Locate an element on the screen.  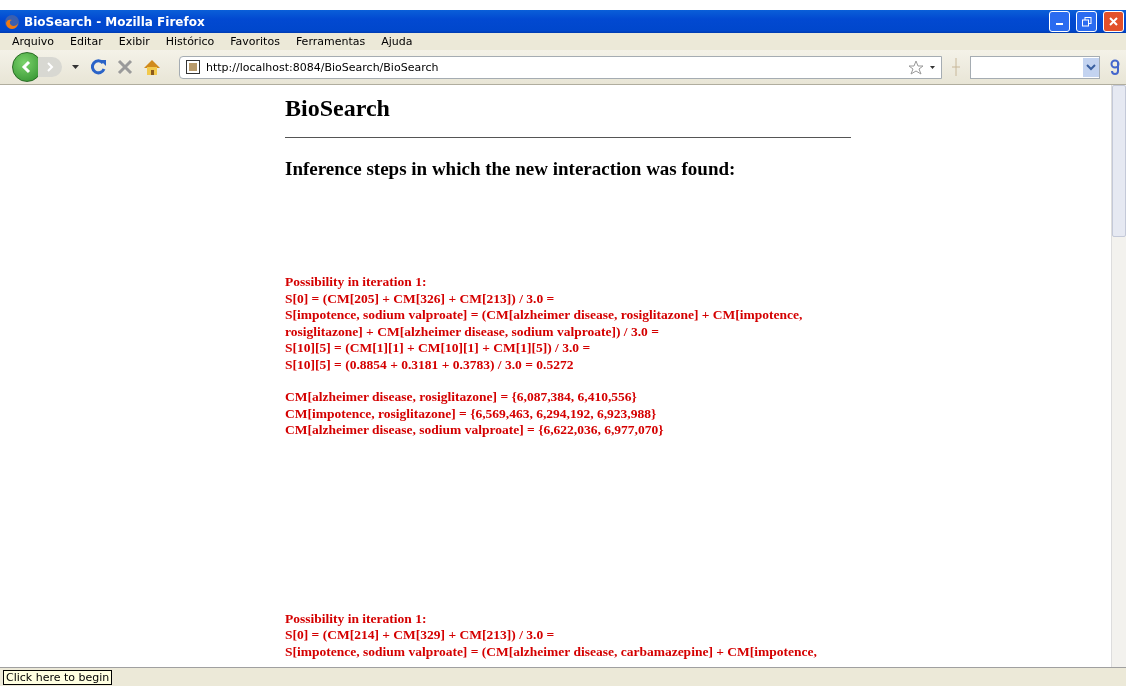
result-line: S[impotence, sodium valproate] = (CM[alzheimer disease, carbamazepine] + CM[impotence, is located at coordinates (551, 651).